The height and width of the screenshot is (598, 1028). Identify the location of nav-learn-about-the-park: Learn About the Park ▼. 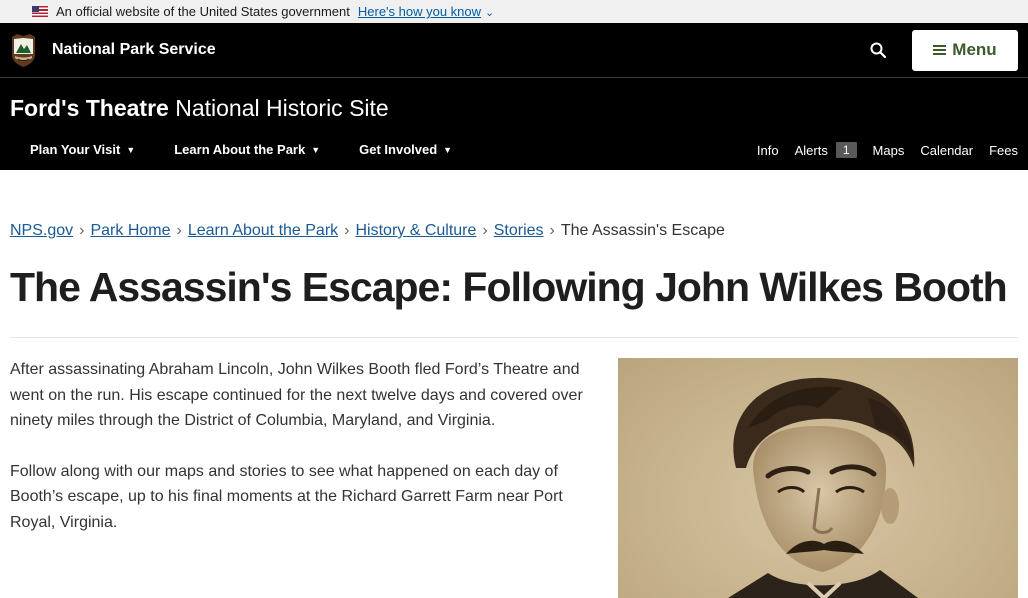
(247, 149).